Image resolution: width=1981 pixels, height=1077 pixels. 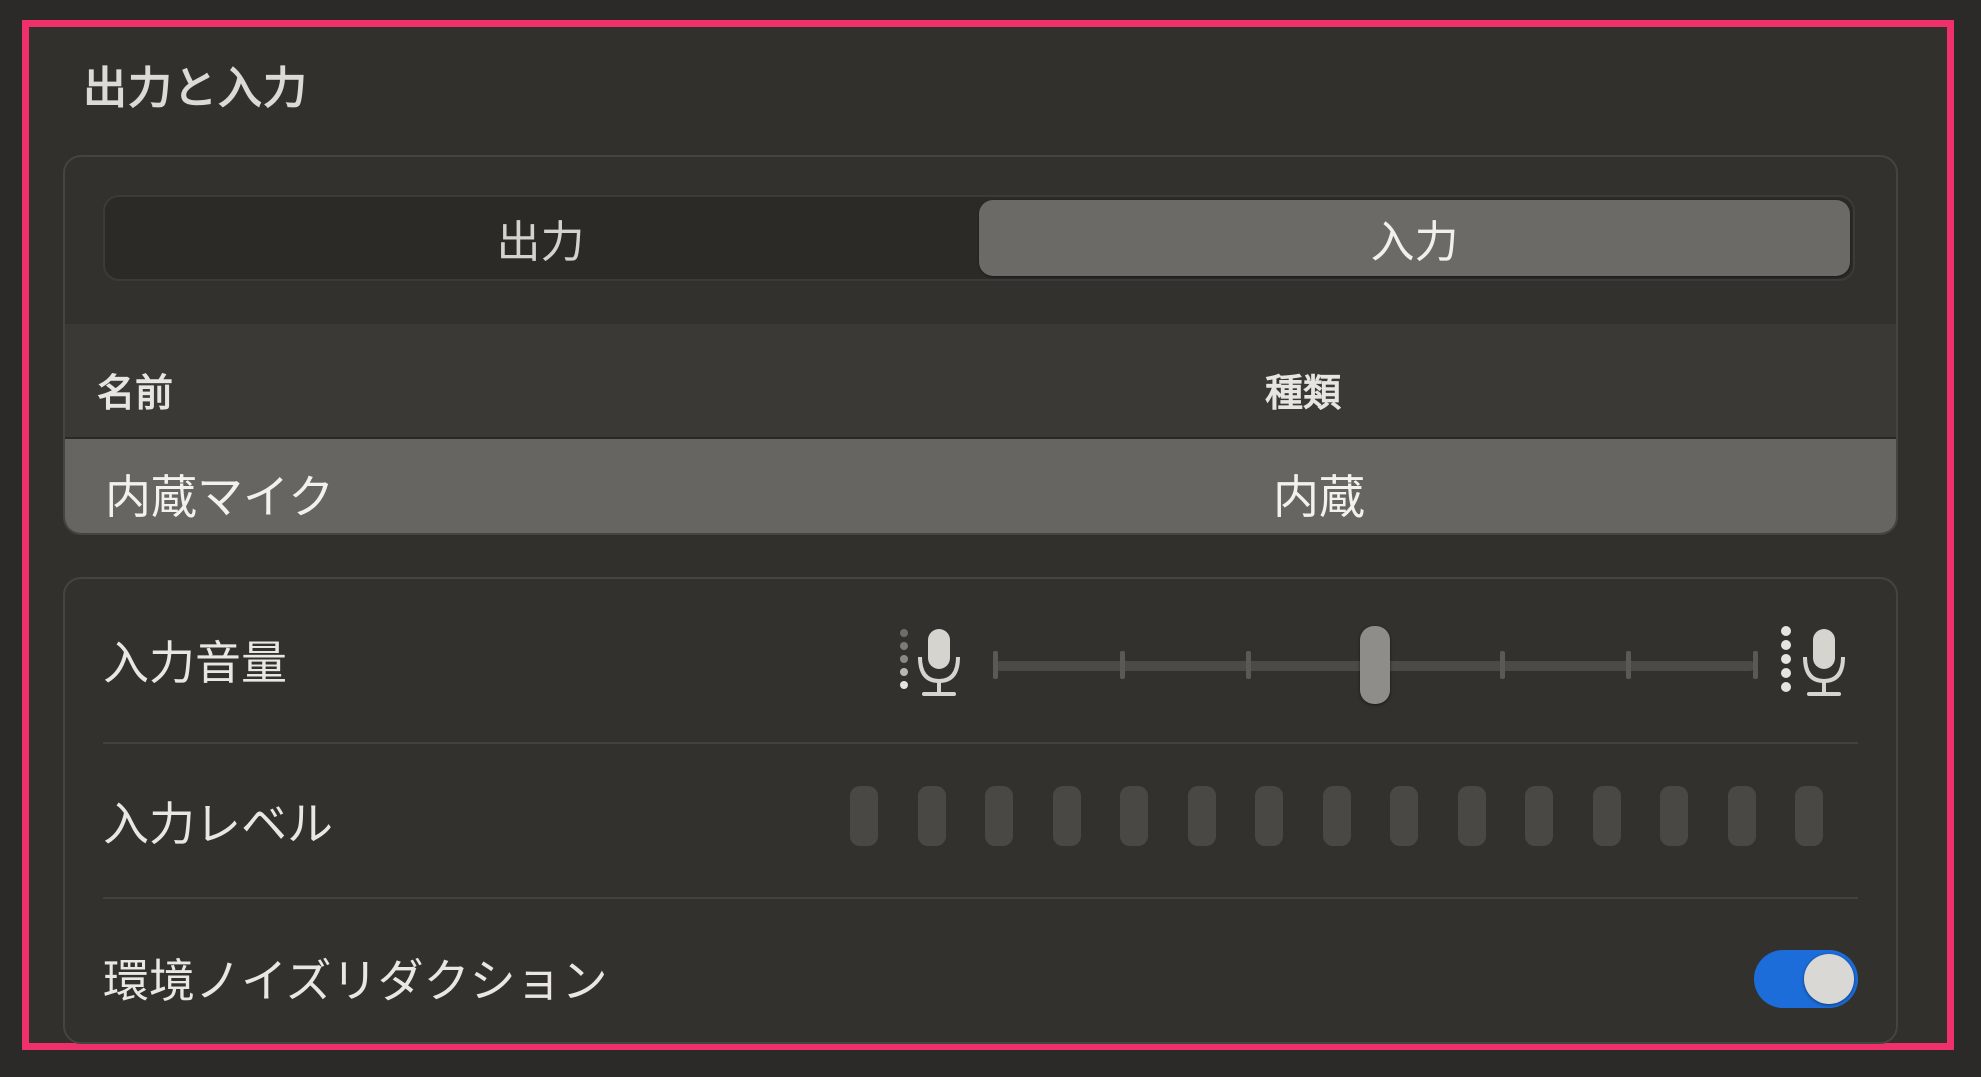 I want to click on input-level-meter, so click(x=1355, y=817).